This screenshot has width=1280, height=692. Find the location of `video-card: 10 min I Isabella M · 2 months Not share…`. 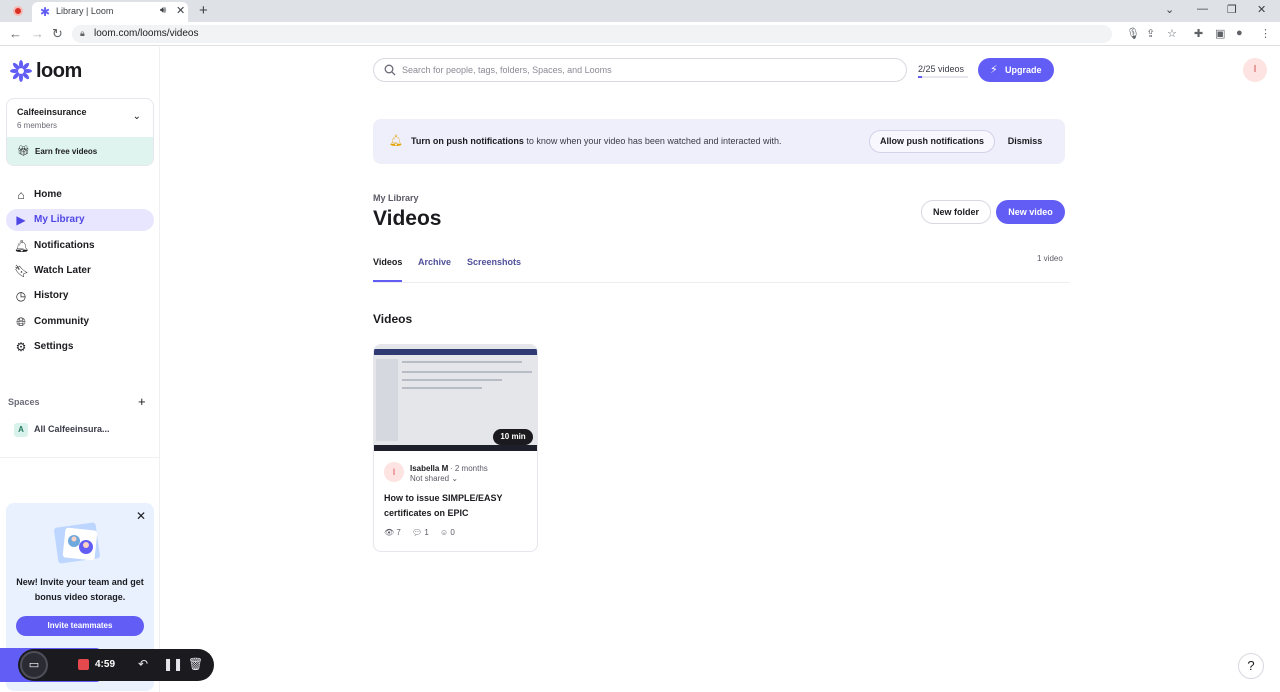

video-card: 10 min I Isabella M · 2 months Not share… is located at coordinates (455, 448).